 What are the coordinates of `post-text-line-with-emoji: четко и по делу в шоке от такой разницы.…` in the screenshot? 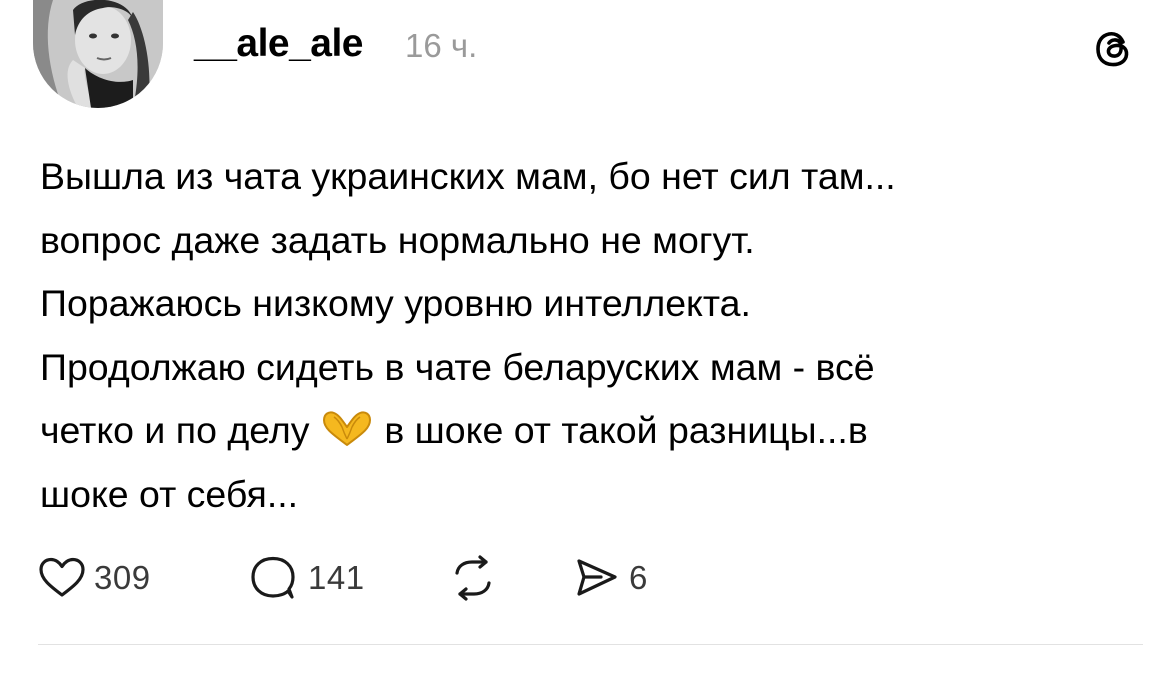 It's located at (585, 431).